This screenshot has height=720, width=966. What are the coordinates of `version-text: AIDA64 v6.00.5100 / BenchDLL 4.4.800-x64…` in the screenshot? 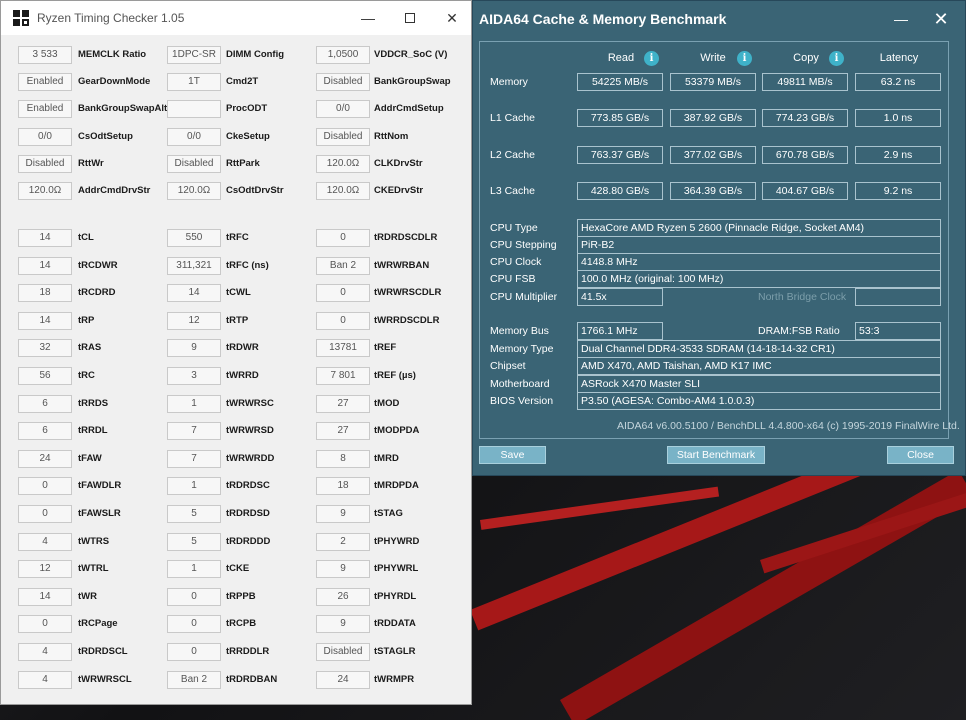 It's located at (788, 426).